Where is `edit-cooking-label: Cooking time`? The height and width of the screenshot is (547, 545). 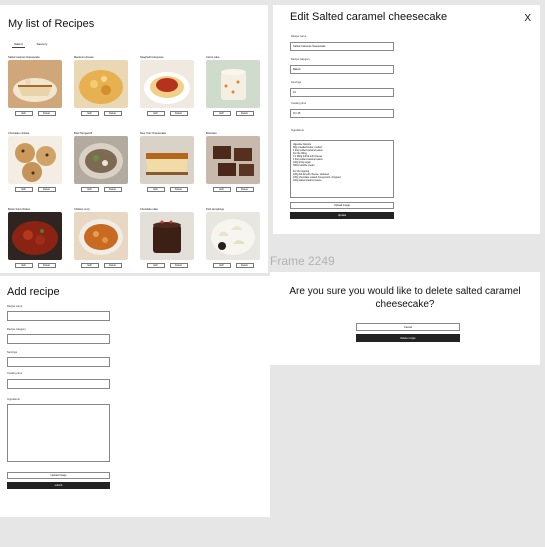 edit-cooking-label: Cooking time is located at coordinates (299, 103).